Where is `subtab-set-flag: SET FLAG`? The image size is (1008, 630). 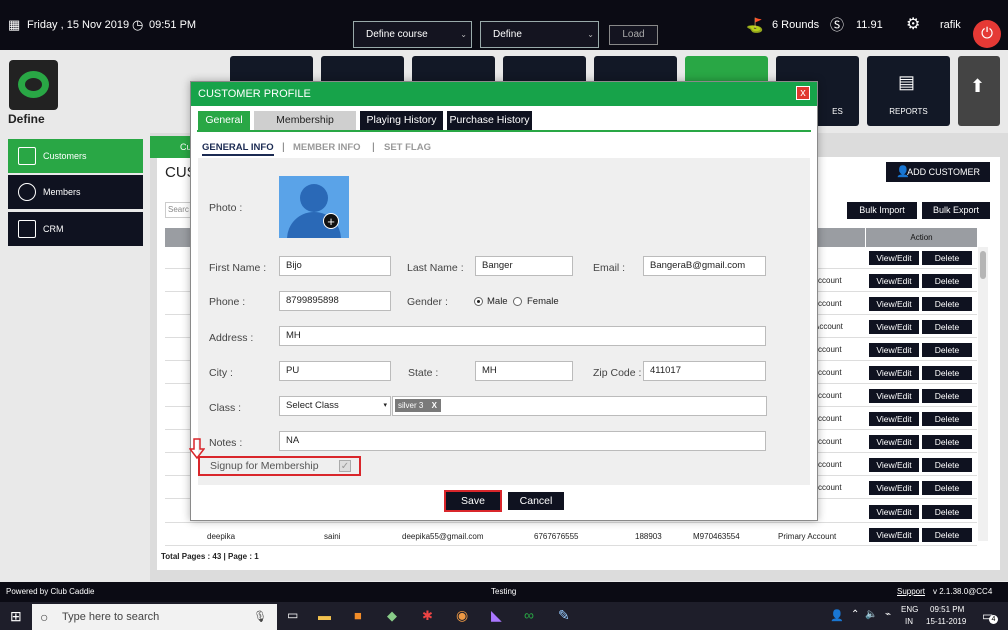 subtab-set-flag: SET FLAG is located at coordinates (407, 147).